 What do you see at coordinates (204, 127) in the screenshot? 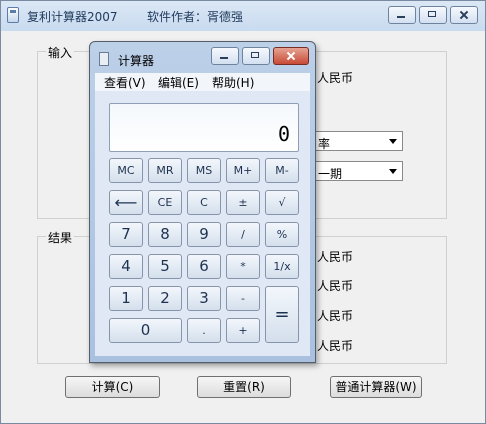
I see `calculator-display: 0` at bounding box center [204, 127].